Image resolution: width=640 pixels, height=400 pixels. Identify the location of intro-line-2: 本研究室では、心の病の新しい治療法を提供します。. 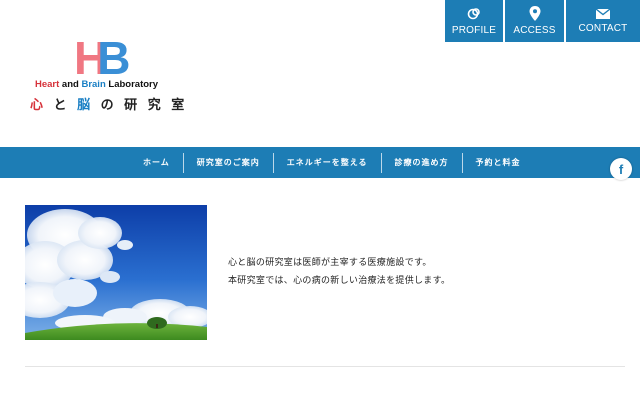
(339, 281).